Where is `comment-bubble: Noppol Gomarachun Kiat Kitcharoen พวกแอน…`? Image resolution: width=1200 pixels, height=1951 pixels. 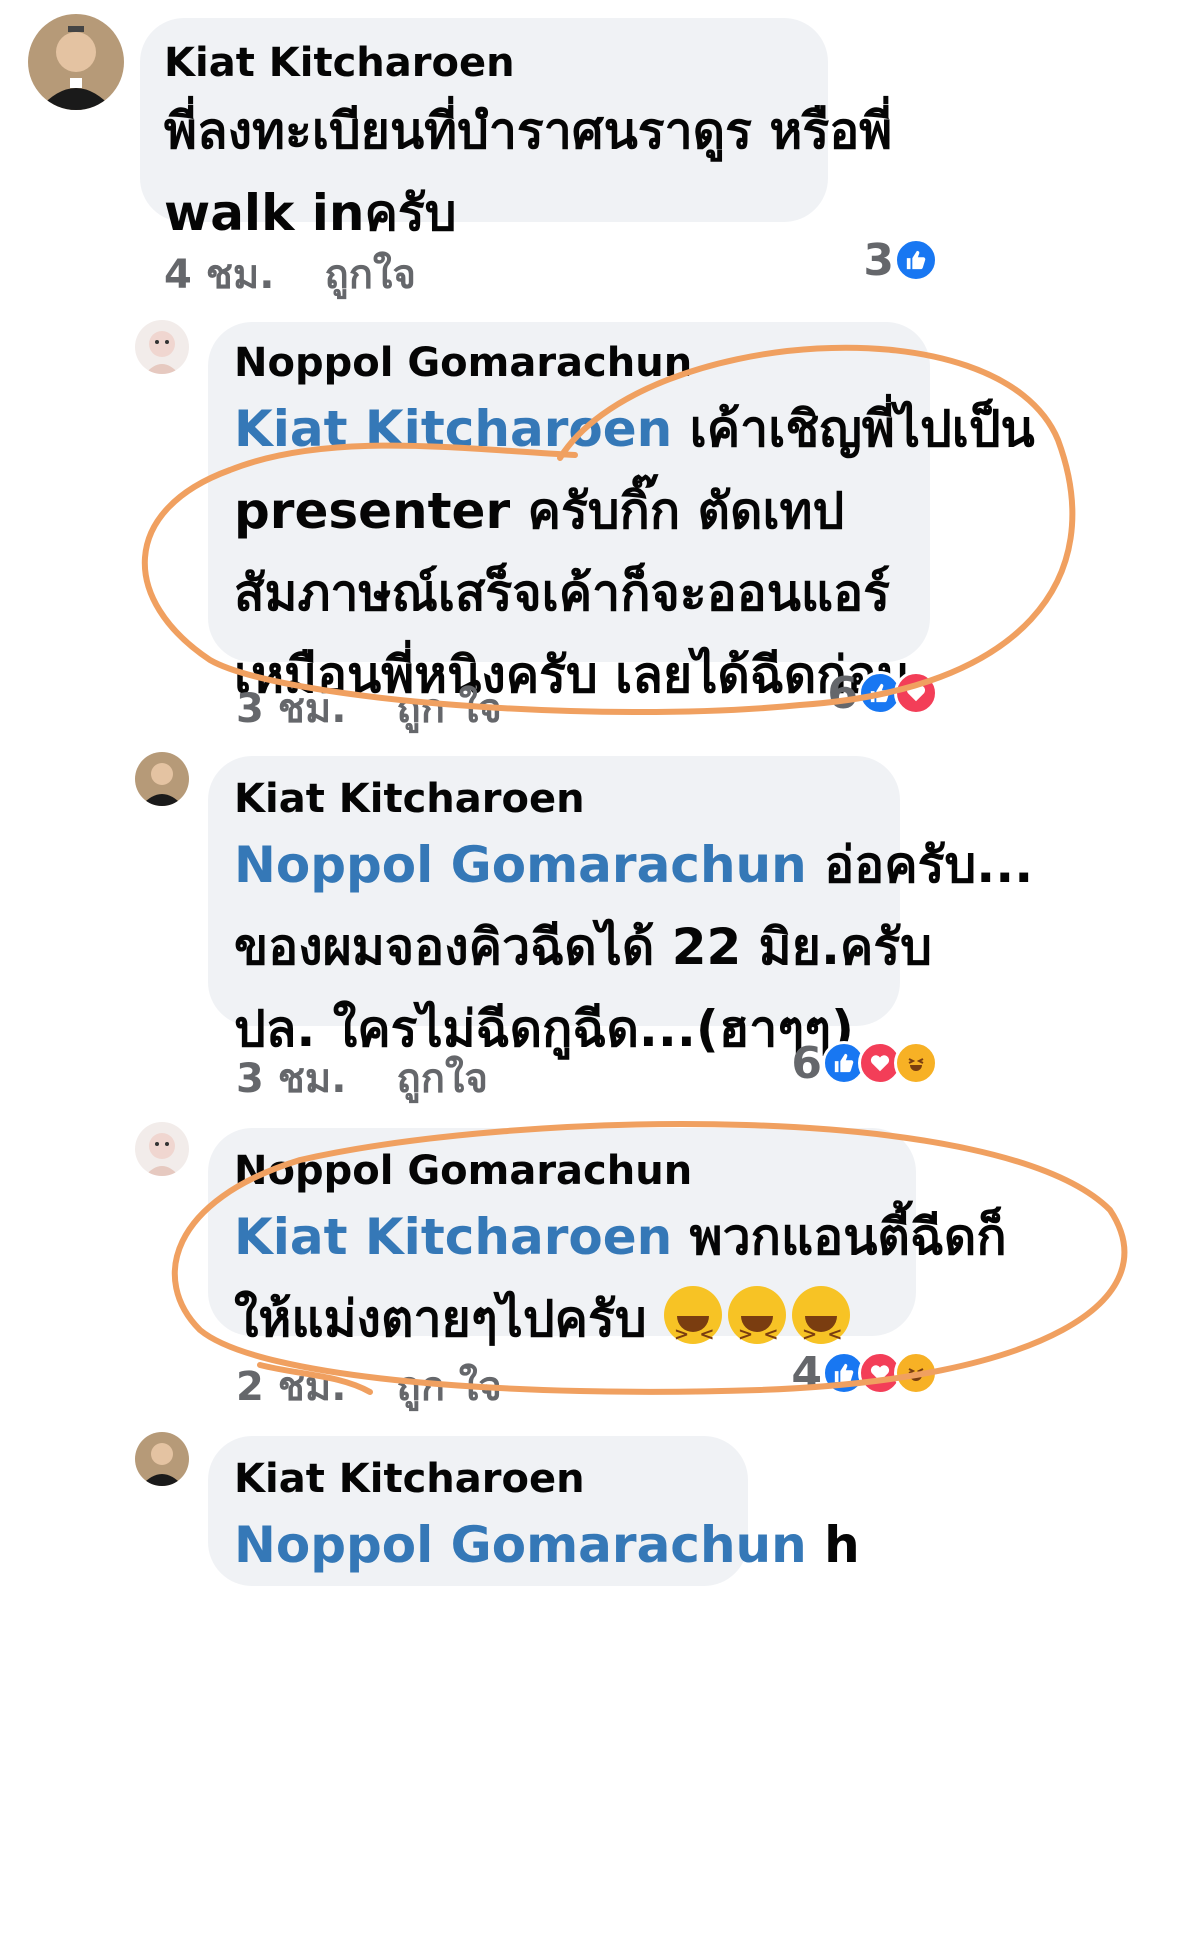 comment-bubble: Noppol Gomarachun Kiat Kitcharoen พวกแอน… is located at coordinates (607, 1252).